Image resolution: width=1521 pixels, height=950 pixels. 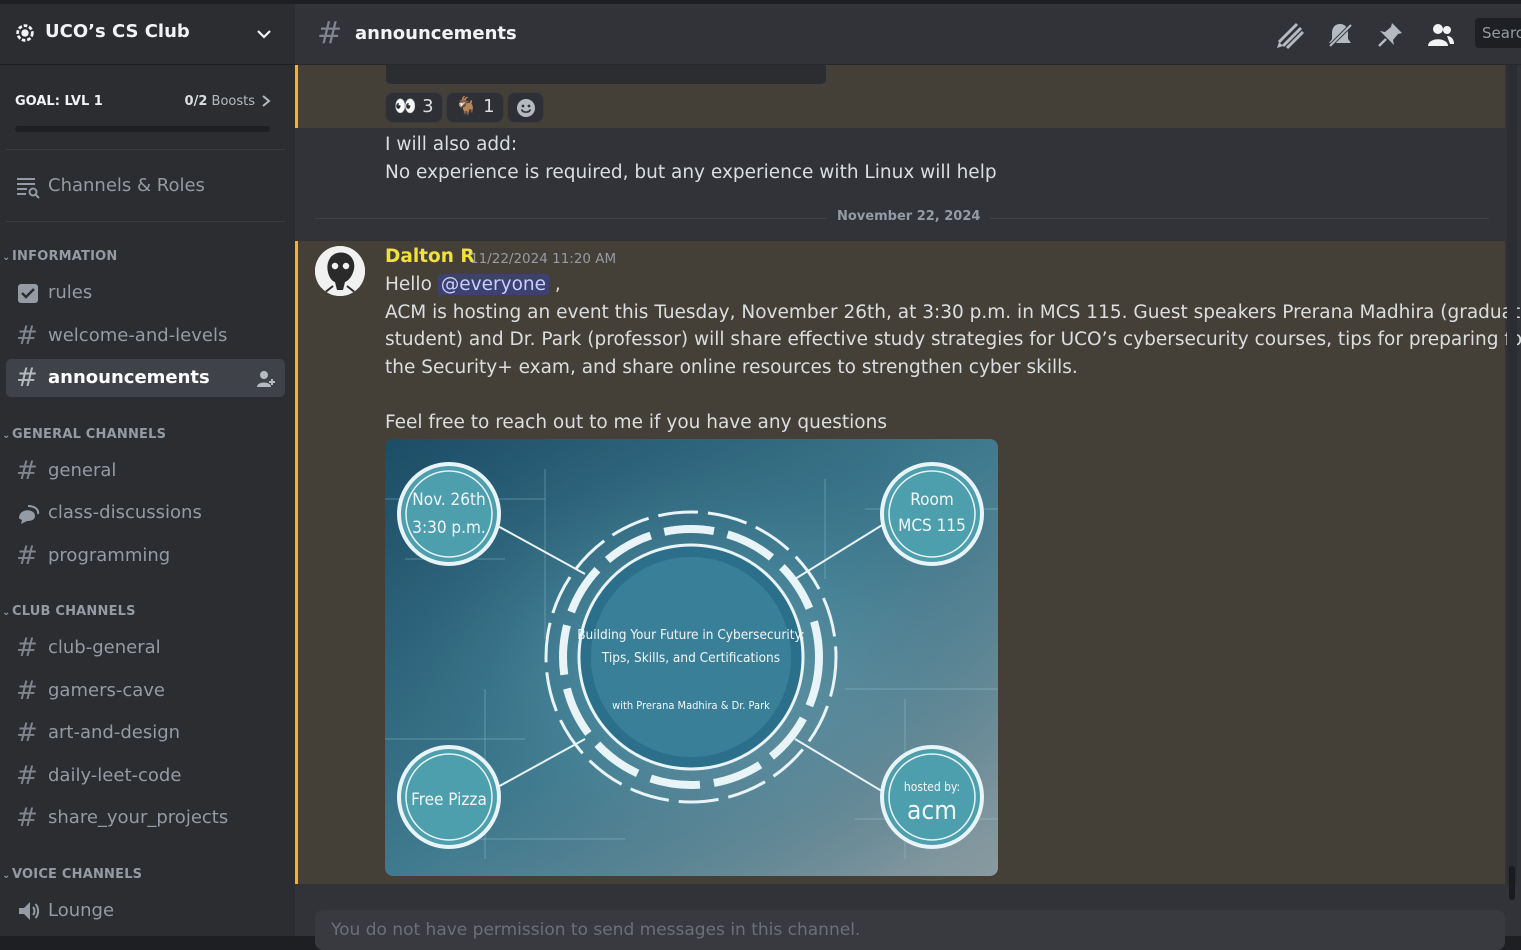 I want to click on speaker-icon, so click(x=29, y=911).